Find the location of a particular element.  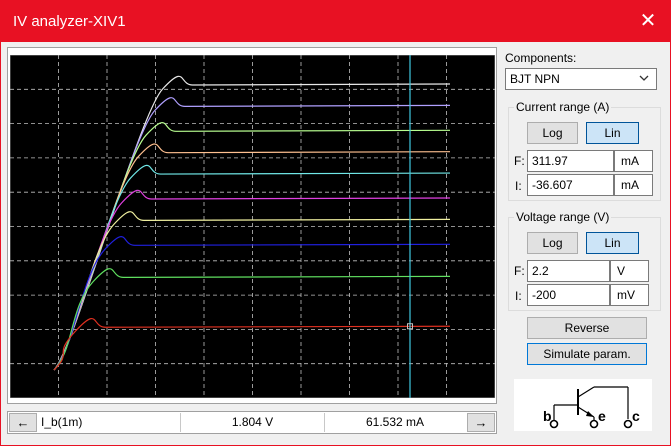

current-range-title: Current range (A) is located at coordinates (563, 107).